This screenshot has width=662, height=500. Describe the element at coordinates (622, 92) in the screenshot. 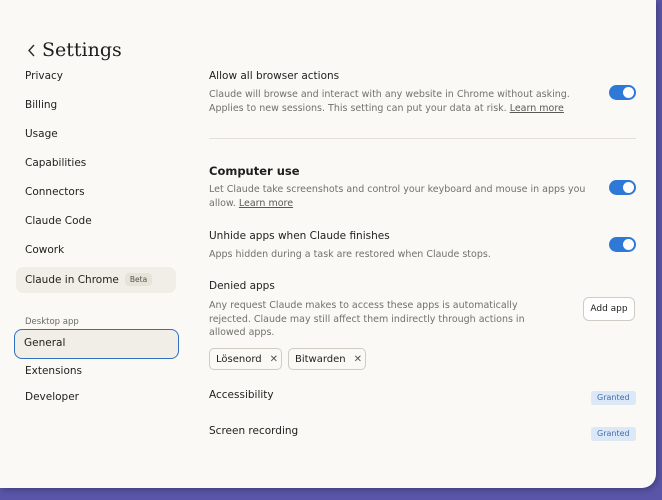

I see `browser-actions-toggle` at that location.